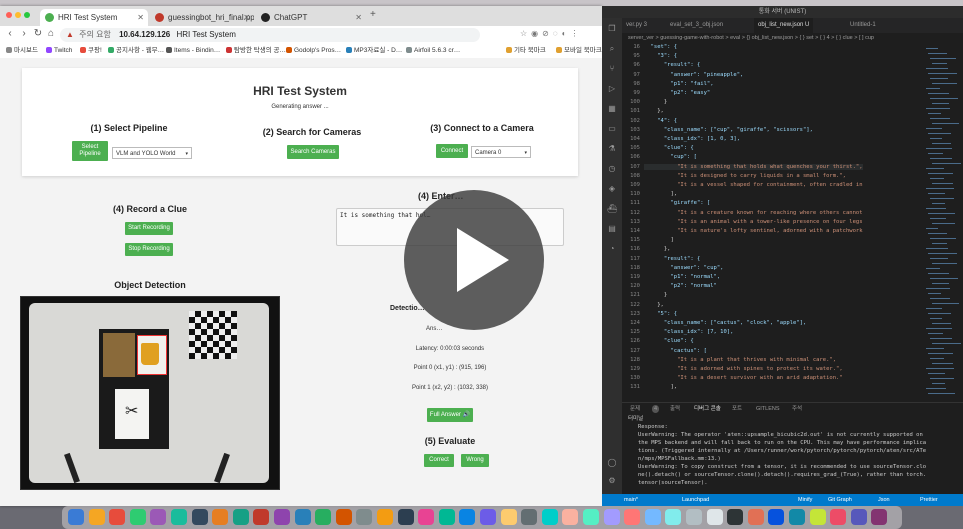 The height and width of the screenshot is (529, 963). Describe the element at coordinates (636, 25) in the screenshot. I see `editor-tab: ver.py 3` at that location.